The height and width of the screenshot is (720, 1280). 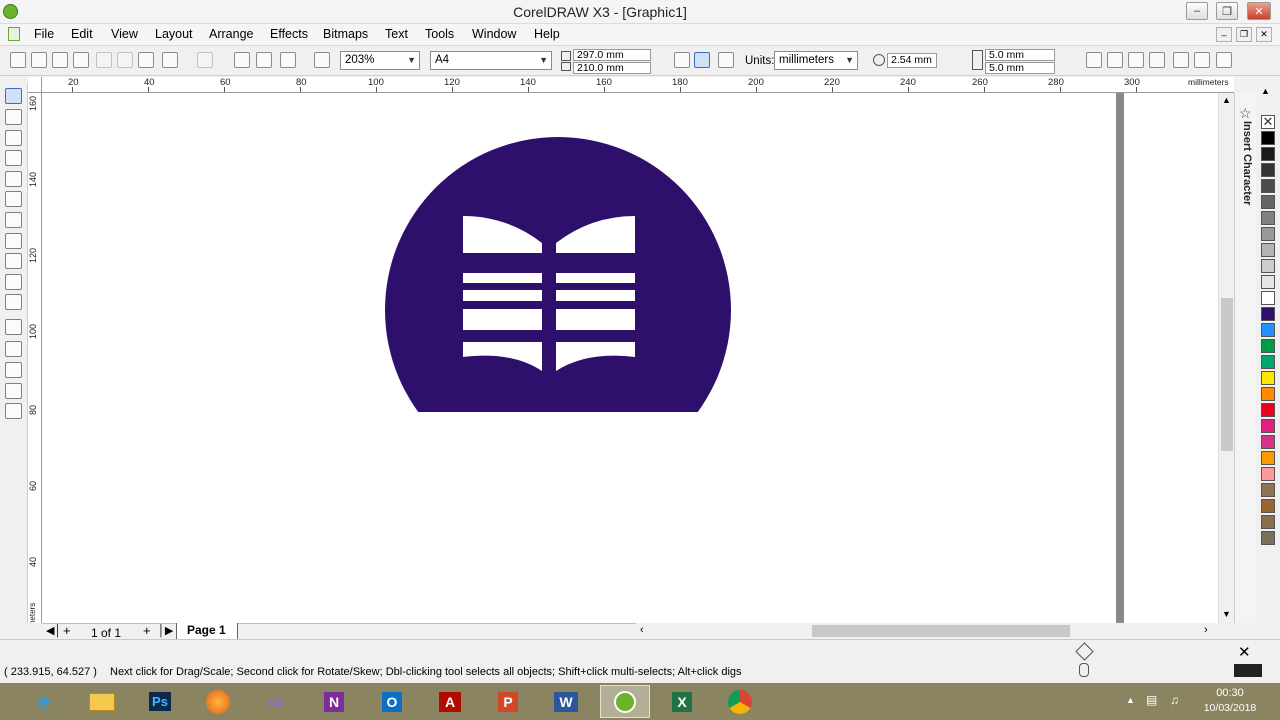 I want to click on copy-icon, so click(x=125, y=60).